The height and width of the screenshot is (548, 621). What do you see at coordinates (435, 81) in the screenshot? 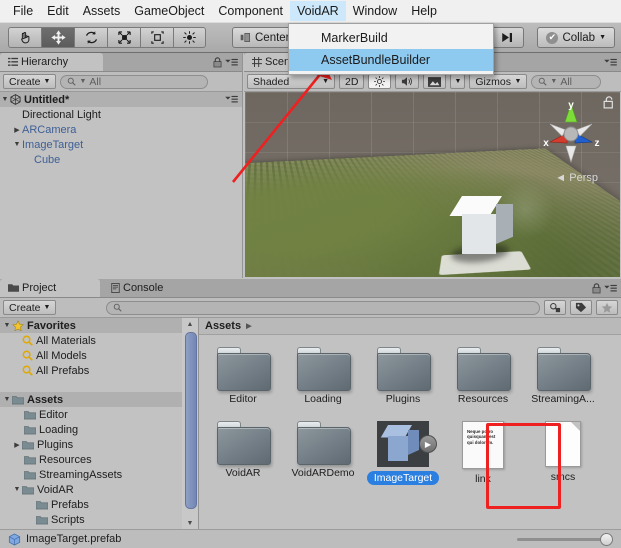
I see `scene-effects-toggle` at bounding box center [435, 81].